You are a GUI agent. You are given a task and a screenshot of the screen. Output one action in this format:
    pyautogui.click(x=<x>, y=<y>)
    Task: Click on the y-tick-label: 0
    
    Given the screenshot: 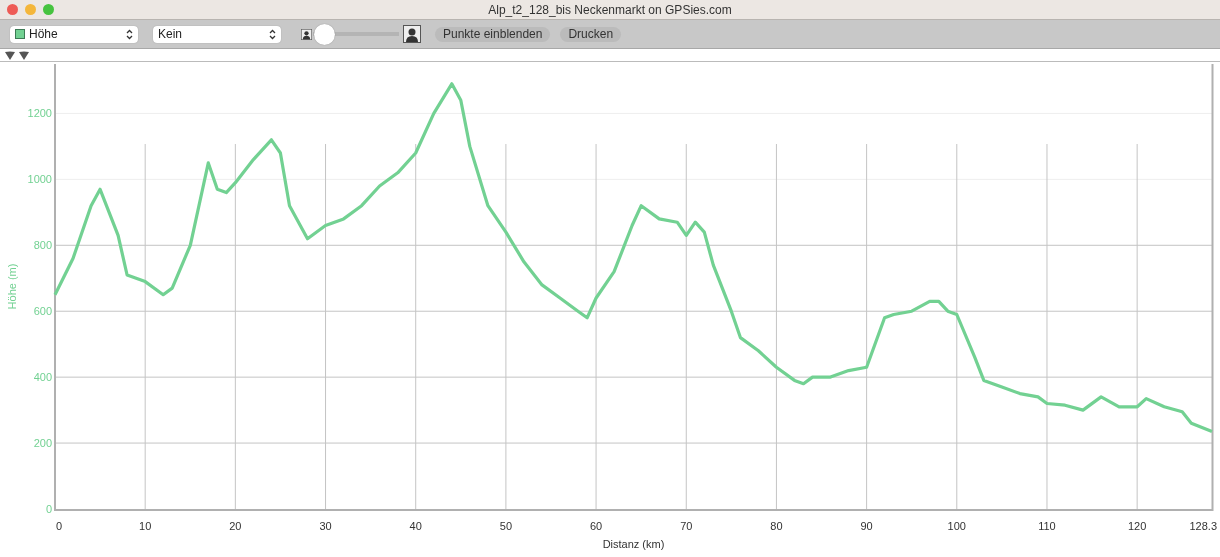 What is the action you would take?
    pyautogui.click(x=48, y=509)
    